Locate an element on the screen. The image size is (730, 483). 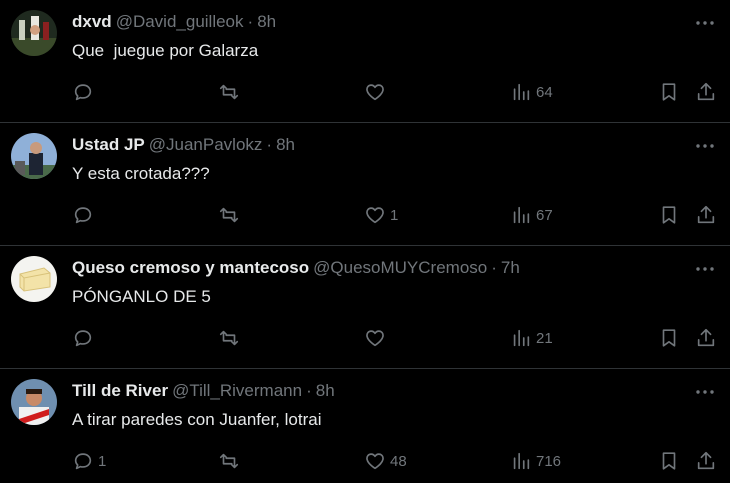
views-count: 21 is located at coordinates (544, 338).